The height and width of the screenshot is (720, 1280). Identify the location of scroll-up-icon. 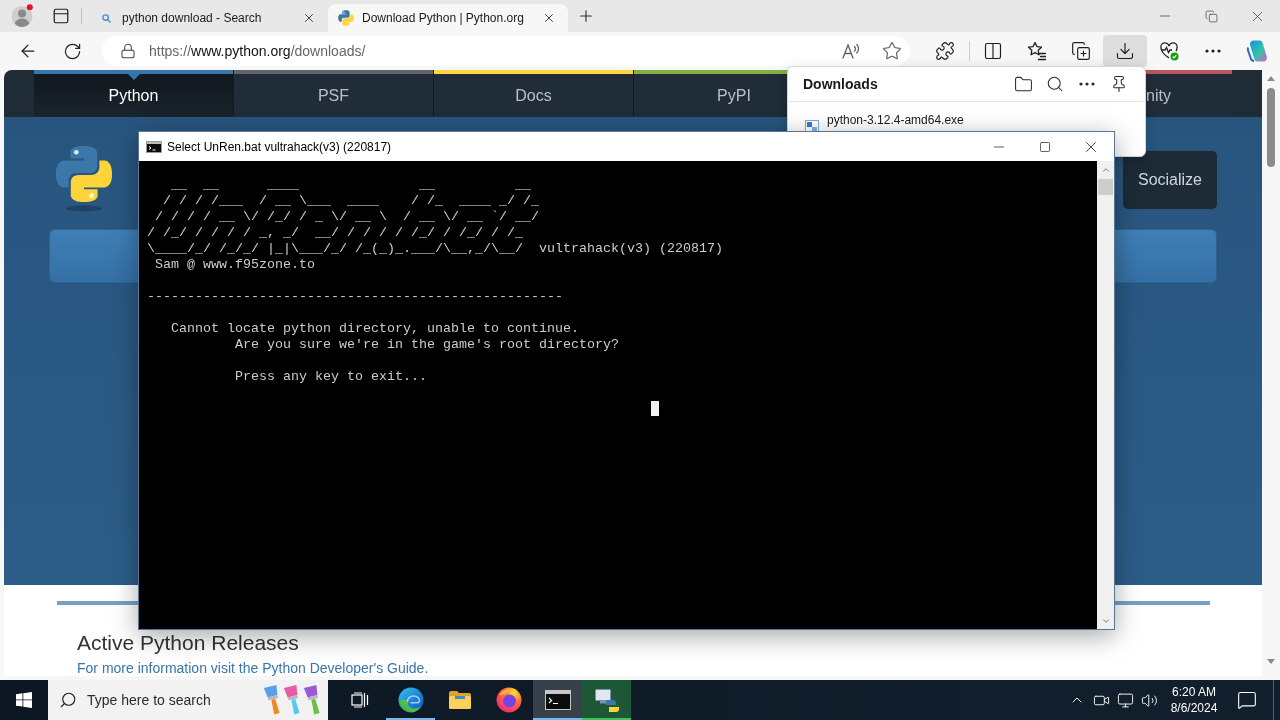
(1271, 78).